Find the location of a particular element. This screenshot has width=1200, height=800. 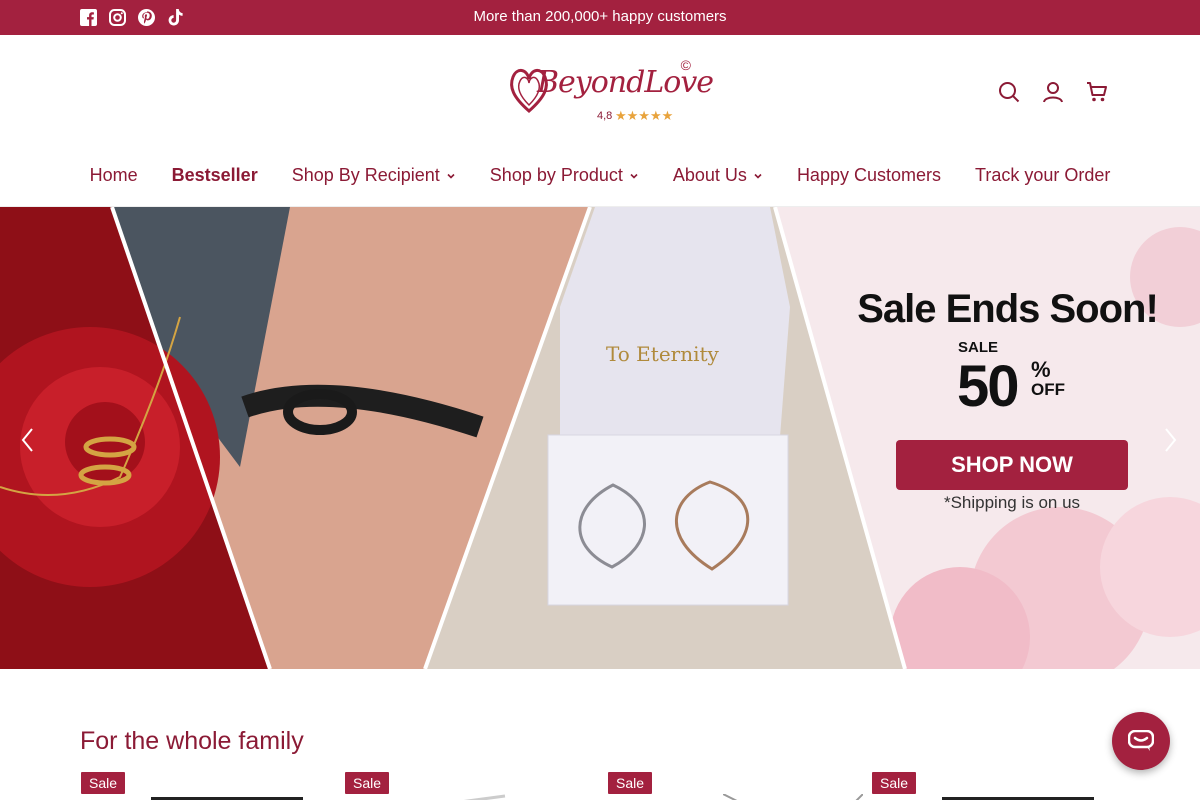

announcement-message: More than 200,000+ happy customers is located at coordinates (600, 16).